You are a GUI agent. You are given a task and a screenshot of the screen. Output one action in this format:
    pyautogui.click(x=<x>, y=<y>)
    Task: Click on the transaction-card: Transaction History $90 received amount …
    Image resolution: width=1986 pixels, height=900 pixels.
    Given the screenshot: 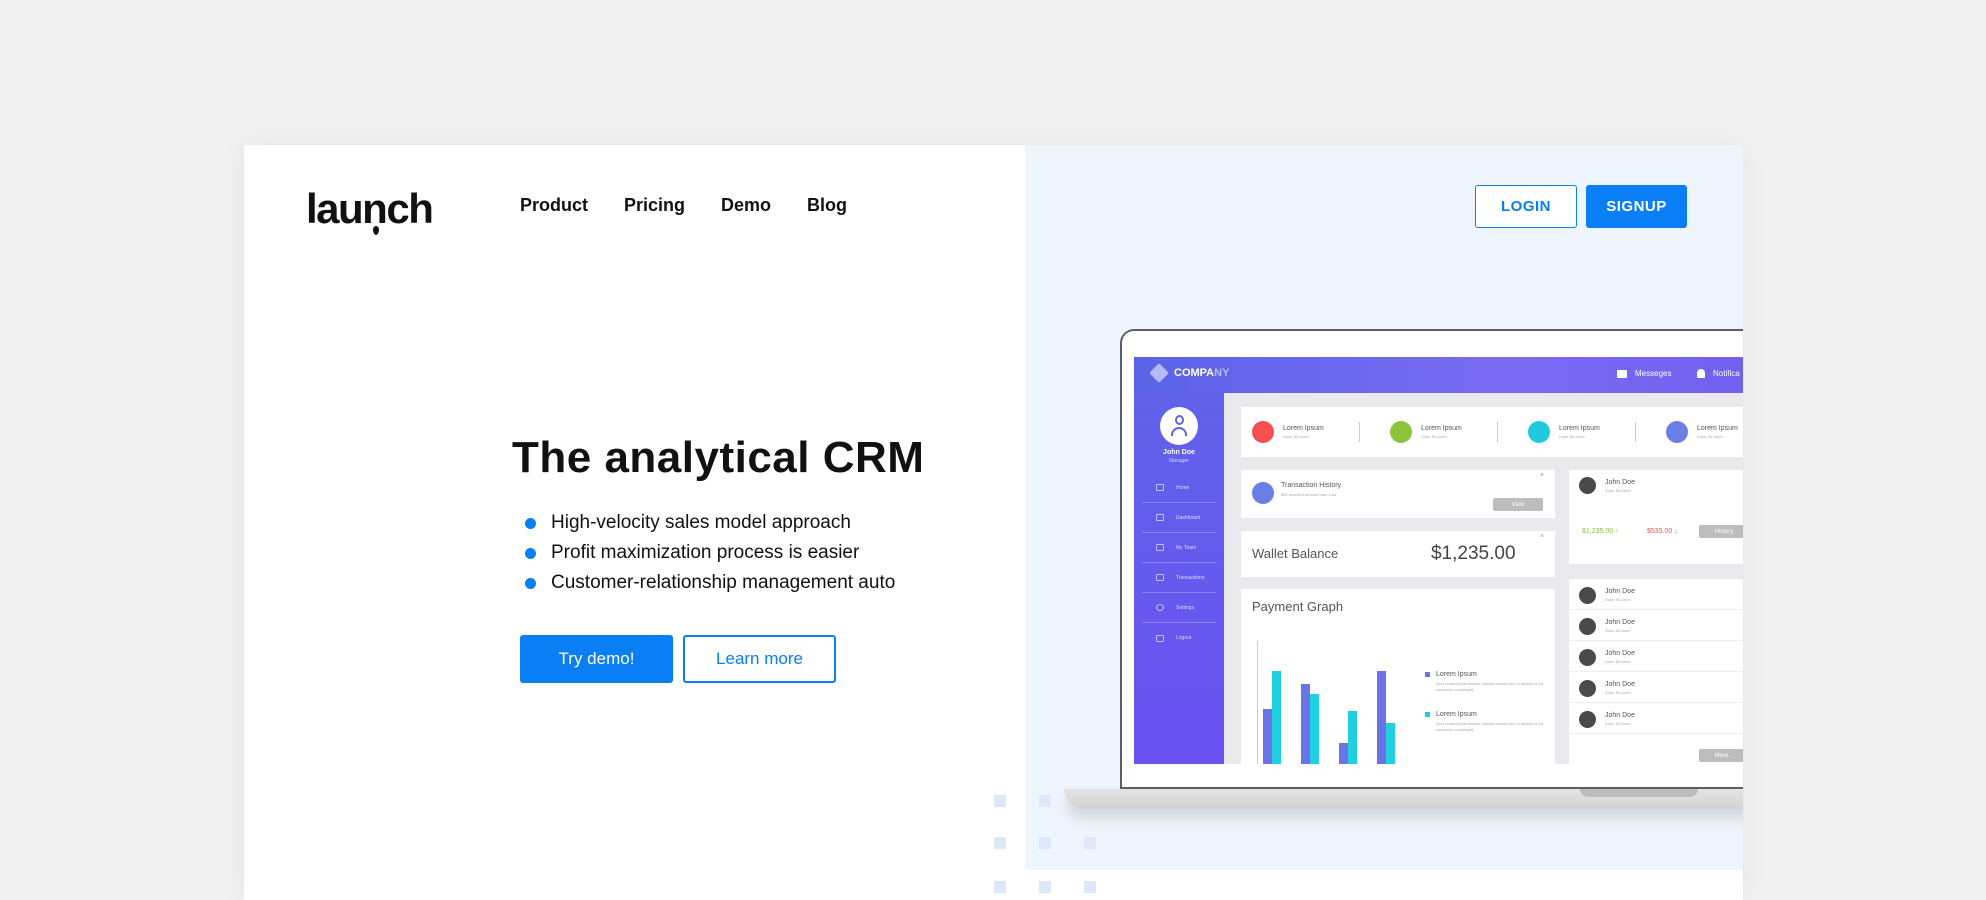 What is the action you would take?
    pyautogui.click(x=1398, y=494)
    